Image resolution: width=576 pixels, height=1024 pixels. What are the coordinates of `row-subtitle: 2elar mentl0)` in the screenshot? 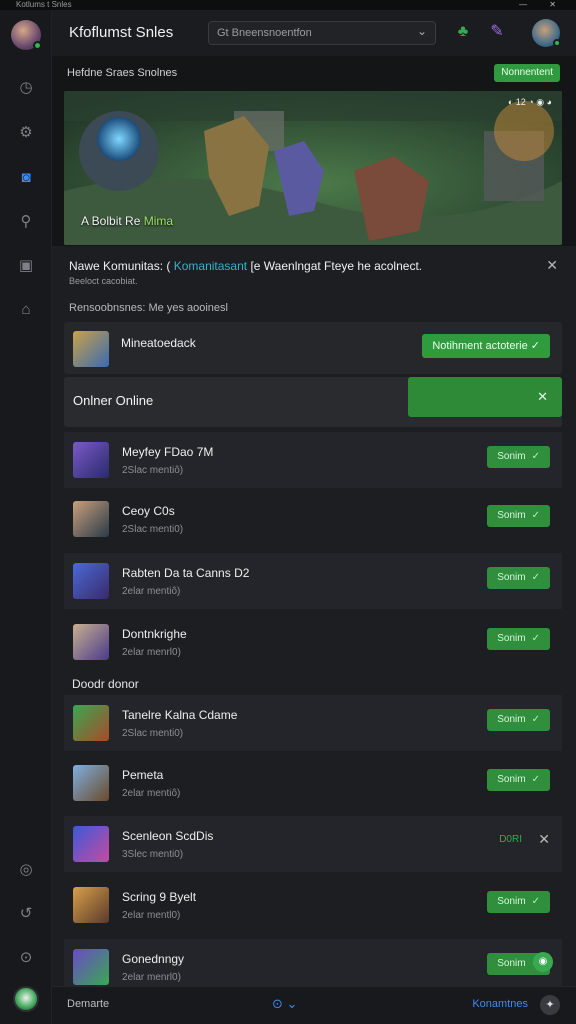 It's located at (151, 915).